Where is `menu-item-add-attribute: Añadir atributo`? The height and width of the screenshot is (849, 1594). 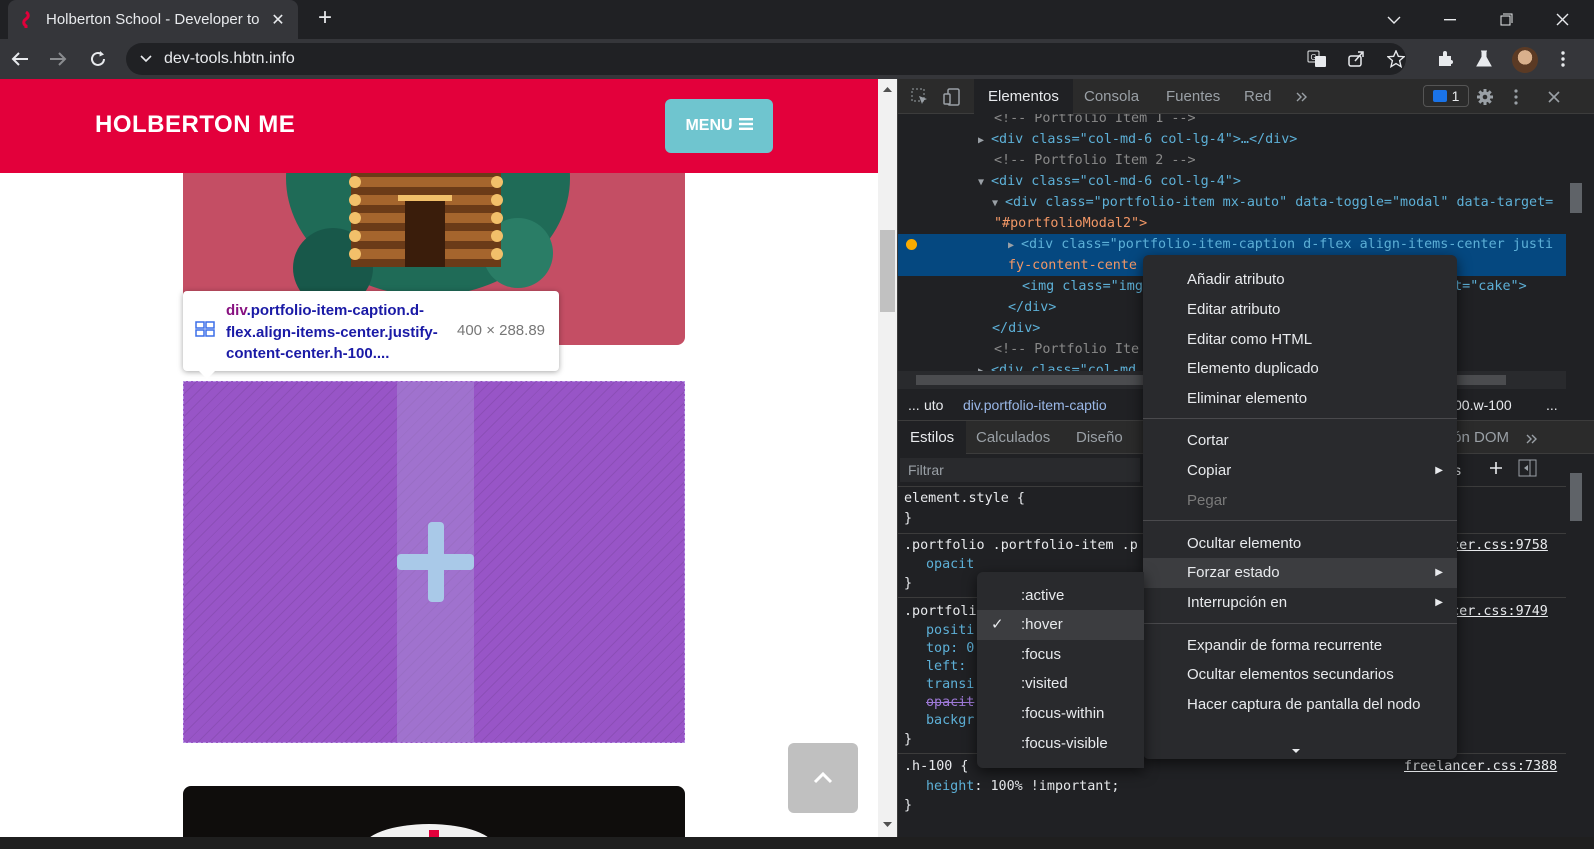 menu-item-add-attribute: Añadir atributo is located at coordinates (1300, 280).